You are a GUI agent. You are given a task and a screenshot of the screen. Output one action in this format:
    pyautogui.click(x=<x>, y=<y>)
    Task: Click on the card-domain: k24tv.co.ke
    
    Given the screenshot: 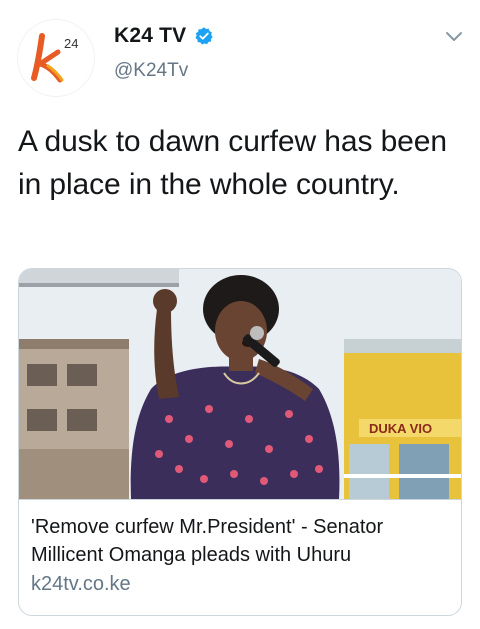 What is the action you would take?
    pyautogui.click(x=81, y=584)
    